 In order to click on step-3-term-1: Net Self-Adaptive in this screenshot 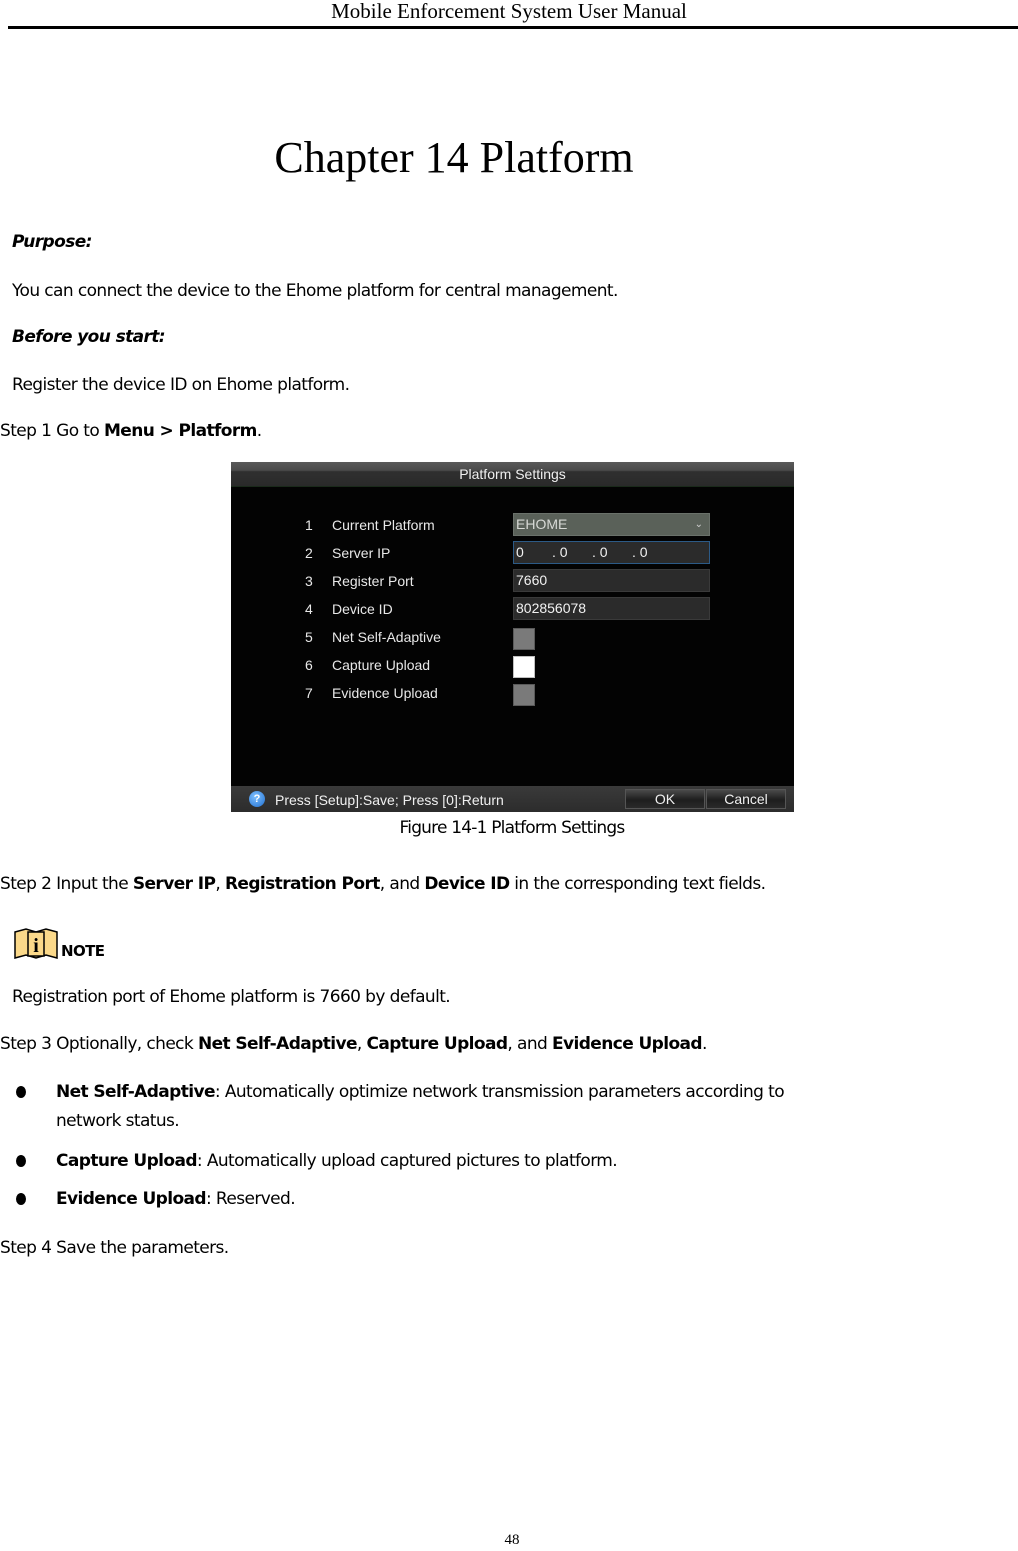, I will do `click(277, 1044)`.